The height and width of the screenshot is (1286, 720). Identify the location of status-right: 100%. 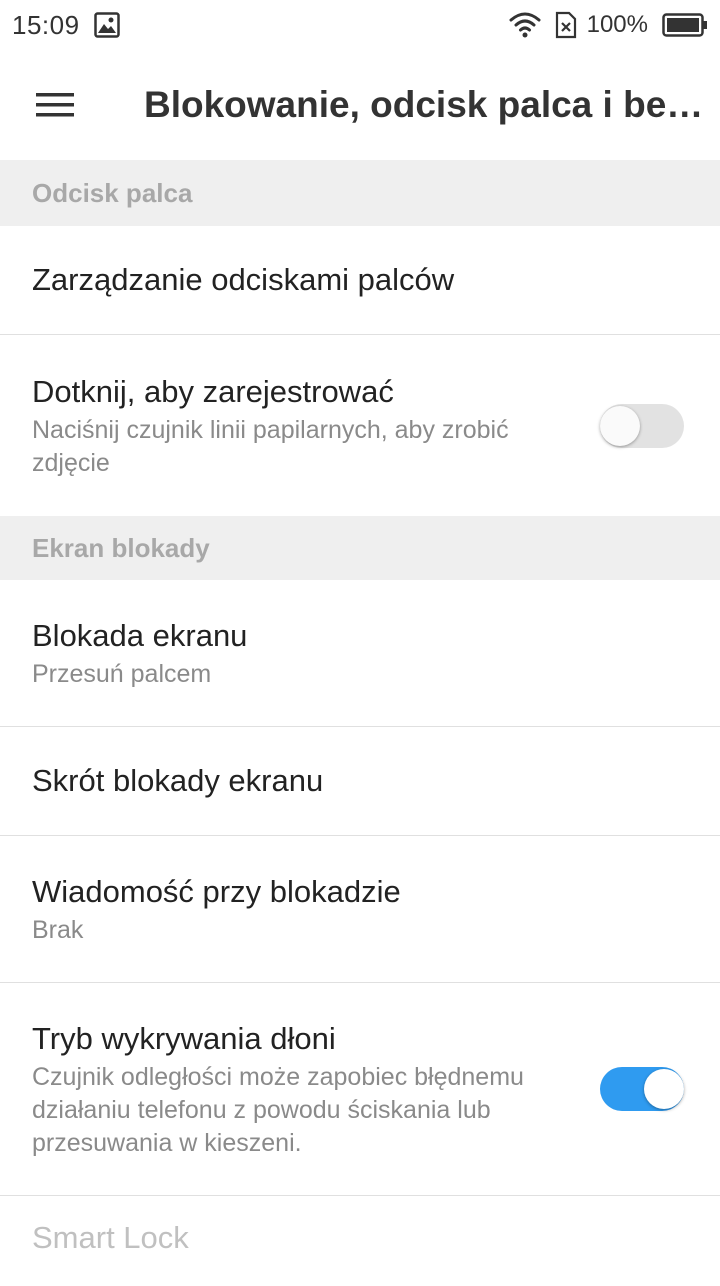
(608, 25).